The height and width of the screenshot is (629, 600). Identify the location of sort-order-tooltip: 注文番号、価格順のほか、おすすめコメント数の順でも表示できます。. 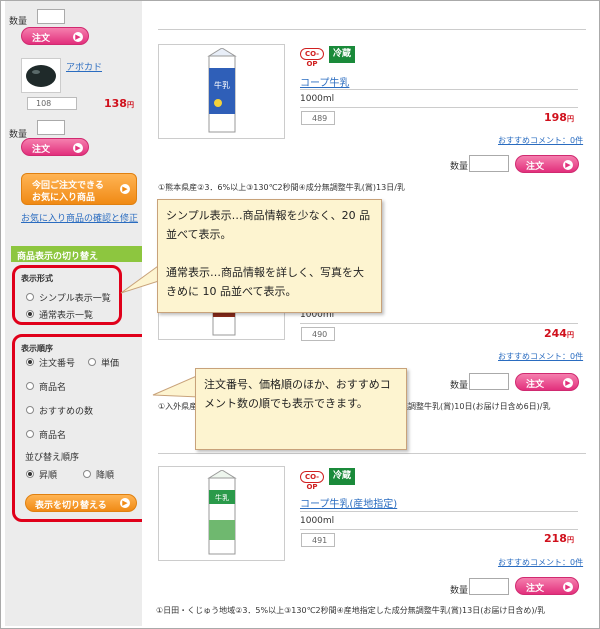
(301, 409).